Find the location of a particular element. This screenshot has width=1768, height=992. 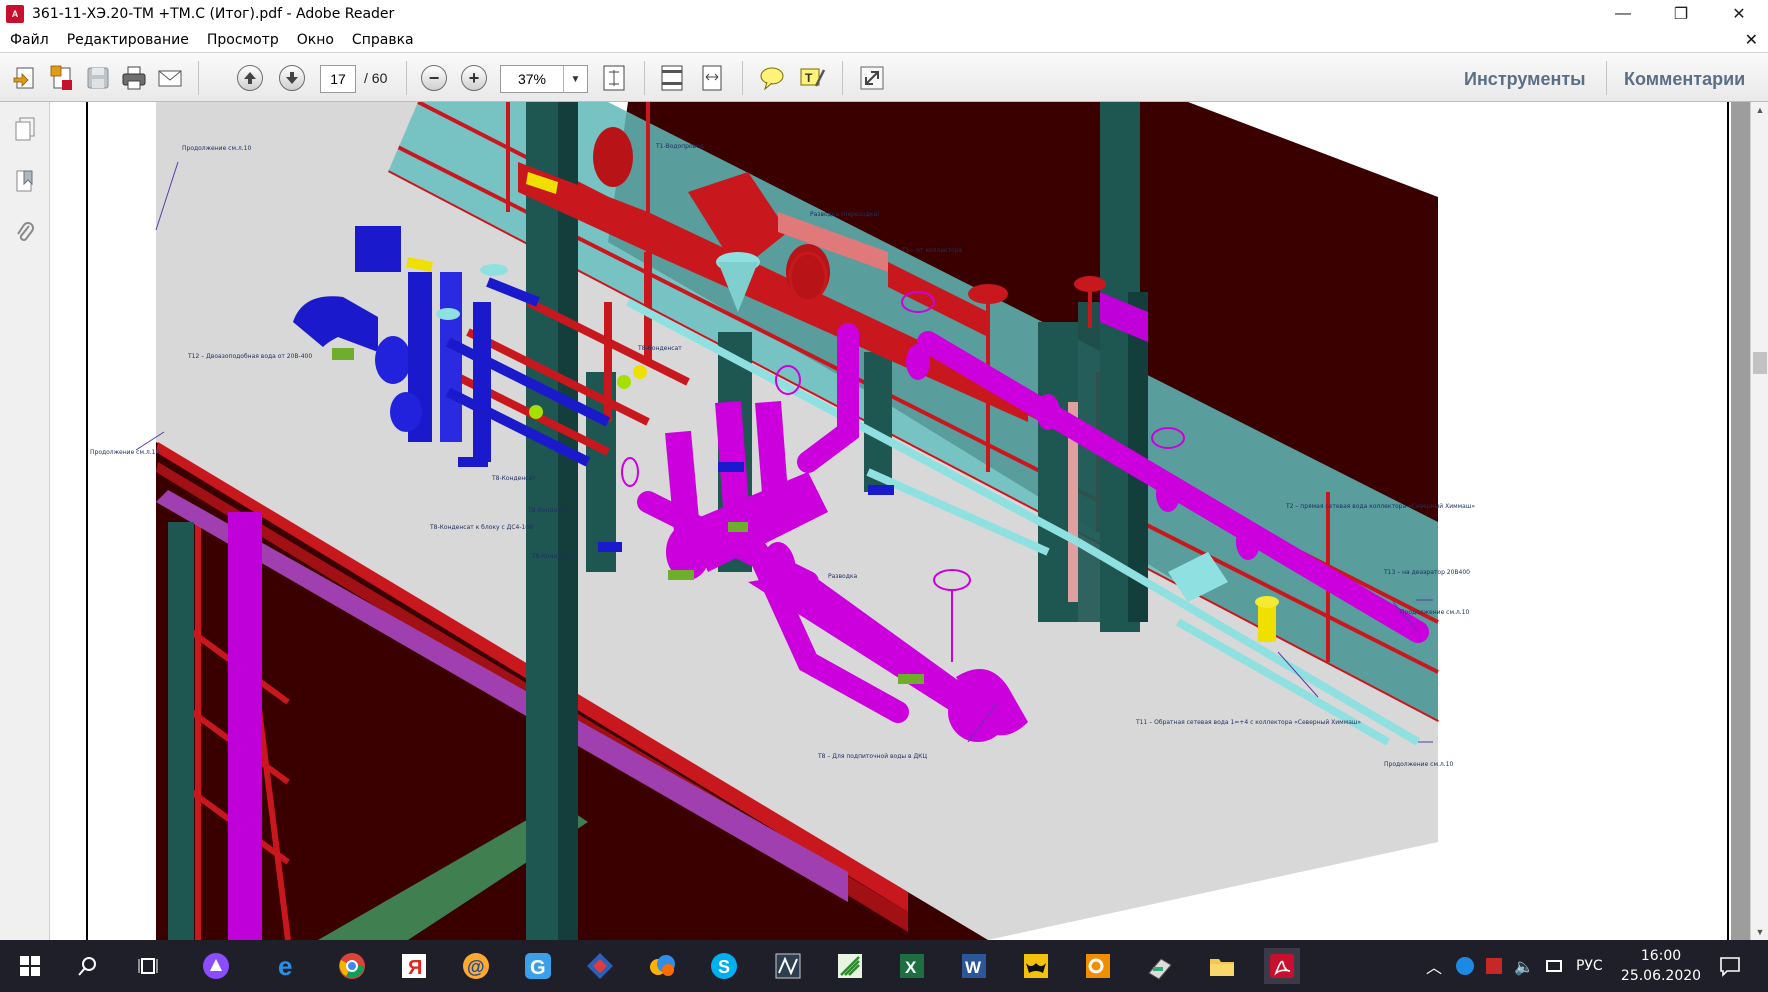

svg-text: Я is located at coordinates (415, 968).